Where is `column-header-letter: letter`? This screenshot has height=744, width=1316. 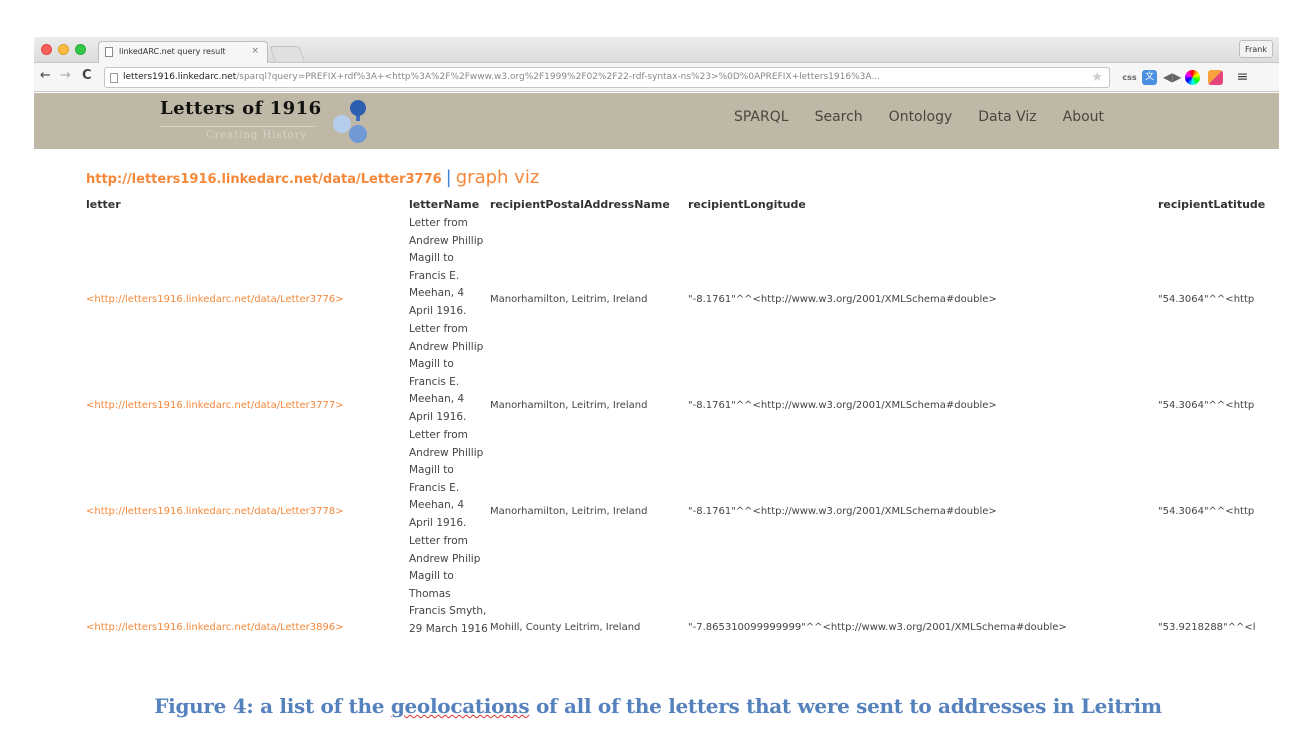 column-header-letter: letter is located at coordinates (103, 204).